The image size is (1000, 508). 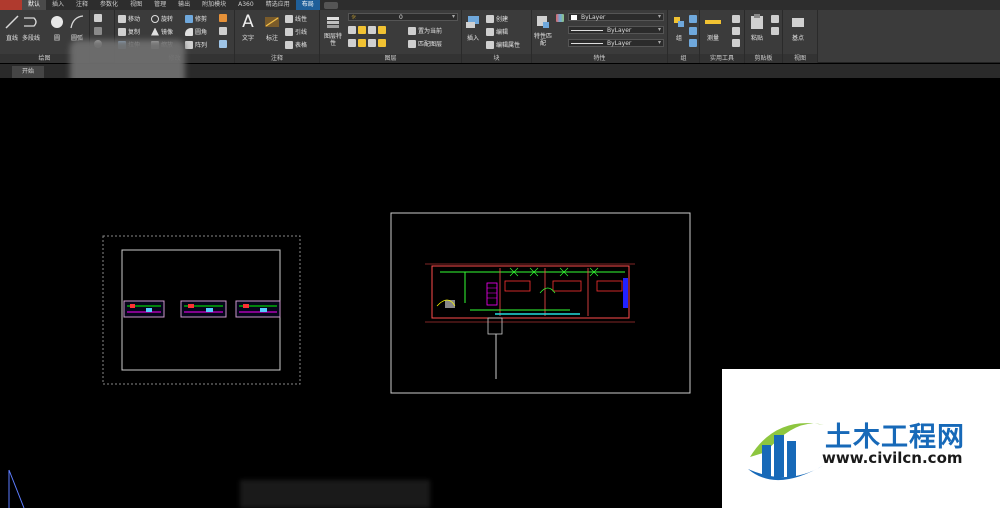 I want to click on clipboard-panel-title: 剪贴板, so click(x=763, y=58).